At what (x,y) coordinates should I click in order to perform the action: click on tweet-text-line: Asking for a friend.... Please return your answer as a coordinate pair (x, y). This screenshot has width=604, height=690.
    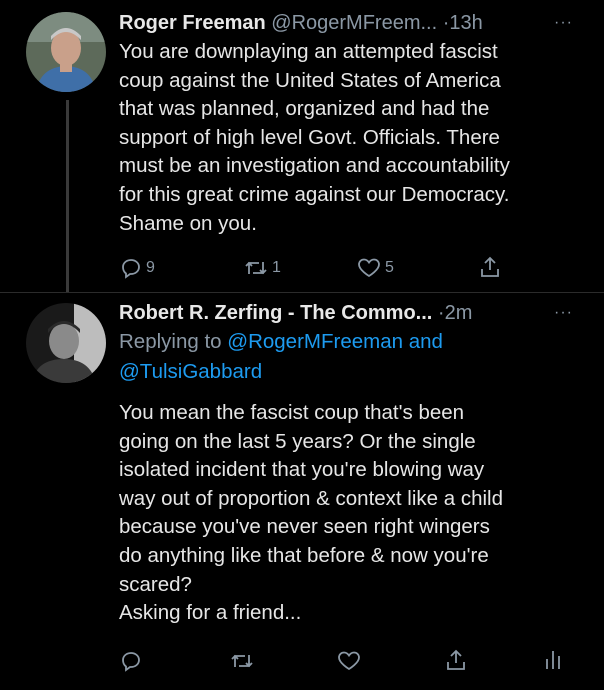
    Looking at the image, I should click on (210, 613).